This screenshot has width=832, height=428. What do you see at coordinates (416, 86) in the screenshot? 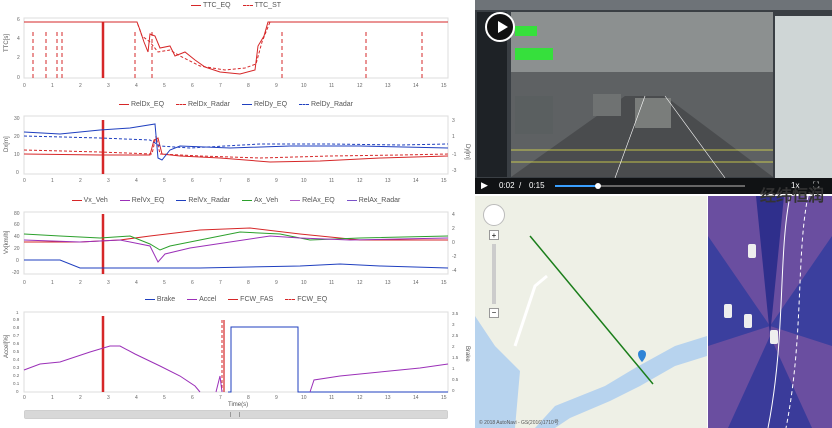
I see `x-tick: 14` at bounding box center [416, 86].